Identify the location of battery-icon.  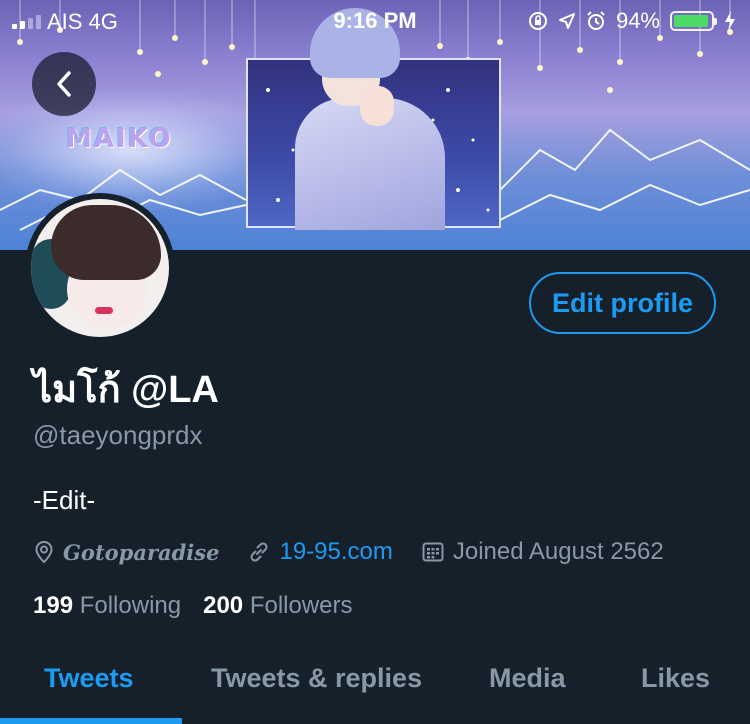
(693, 21).